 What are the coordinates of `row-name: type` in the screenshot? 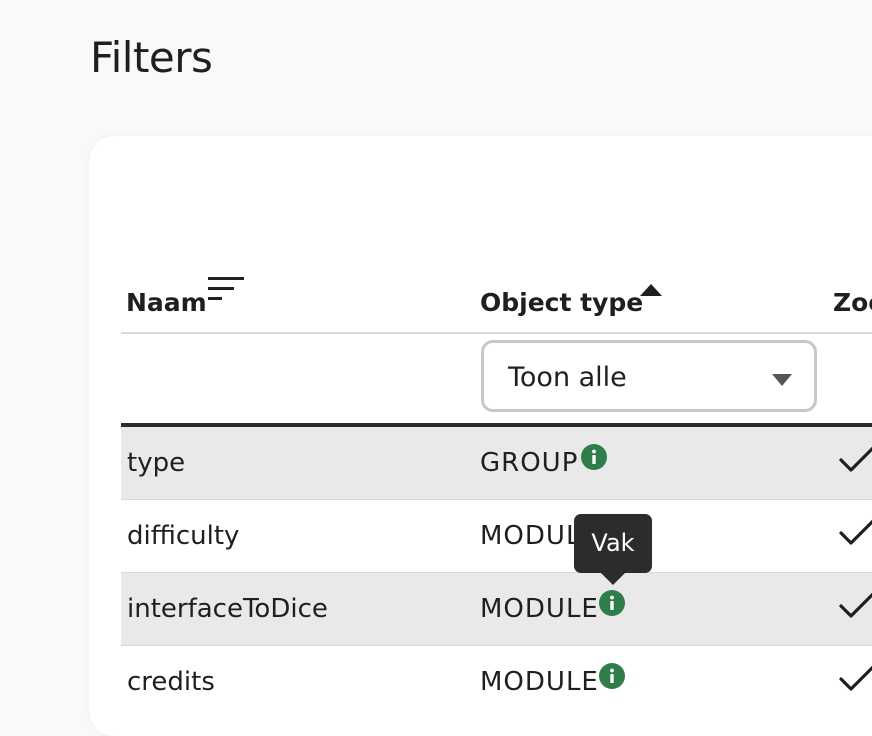 It's located at (156, 463).